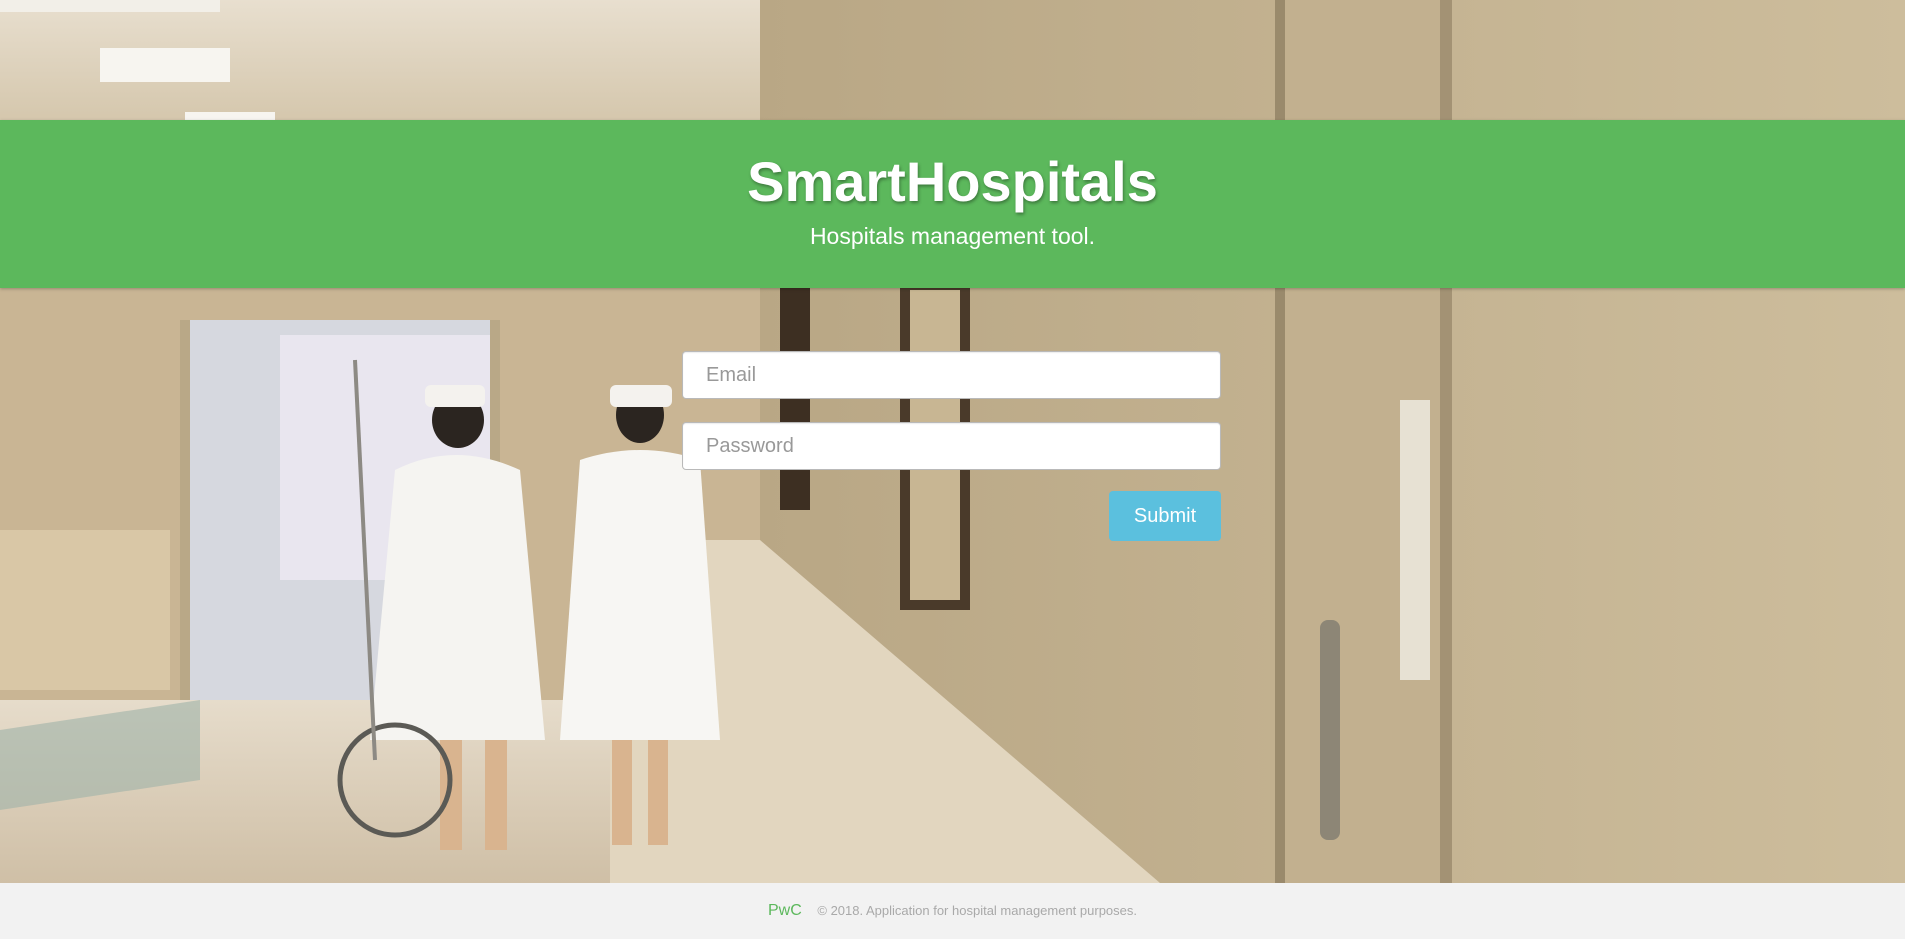 The image size is (1905, 939). What do you see at coordinates (784, 910) in the screenshot?
I see `footer-brand: PwC` at bounding box center [784, 910].